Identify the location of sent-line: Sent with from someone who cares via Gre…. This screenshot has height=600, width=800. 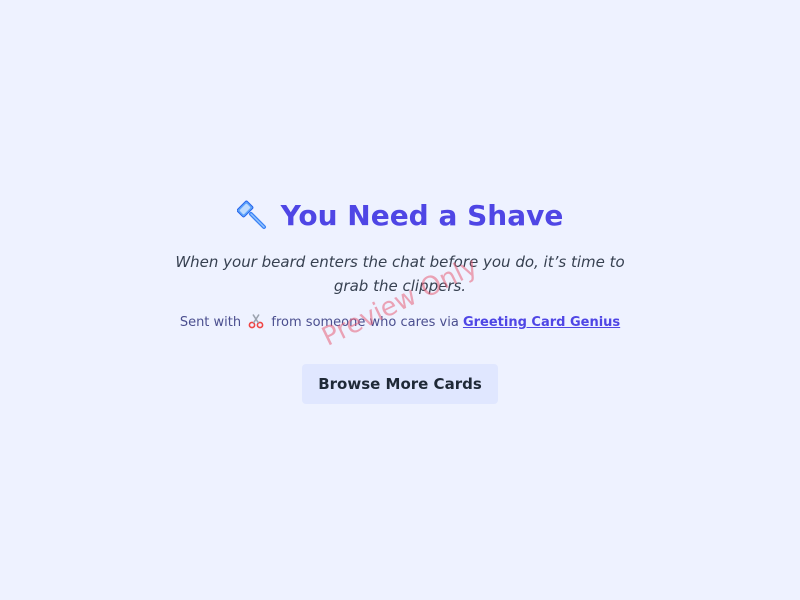
(400, 323).